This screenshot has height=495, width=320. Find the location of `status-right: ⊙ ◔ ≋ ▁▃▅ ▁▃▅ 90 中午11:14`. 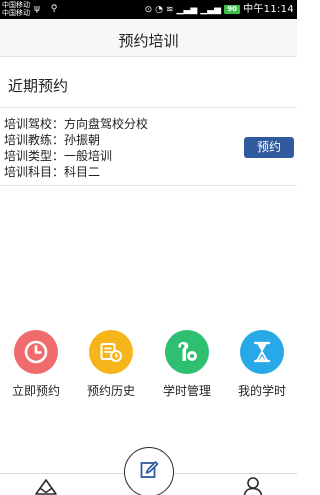

status-right: ⊙ ◔ ≋ ▁▃▅ ▁▃▅ 90 中午11:14 is located at coordinates (219, 9).